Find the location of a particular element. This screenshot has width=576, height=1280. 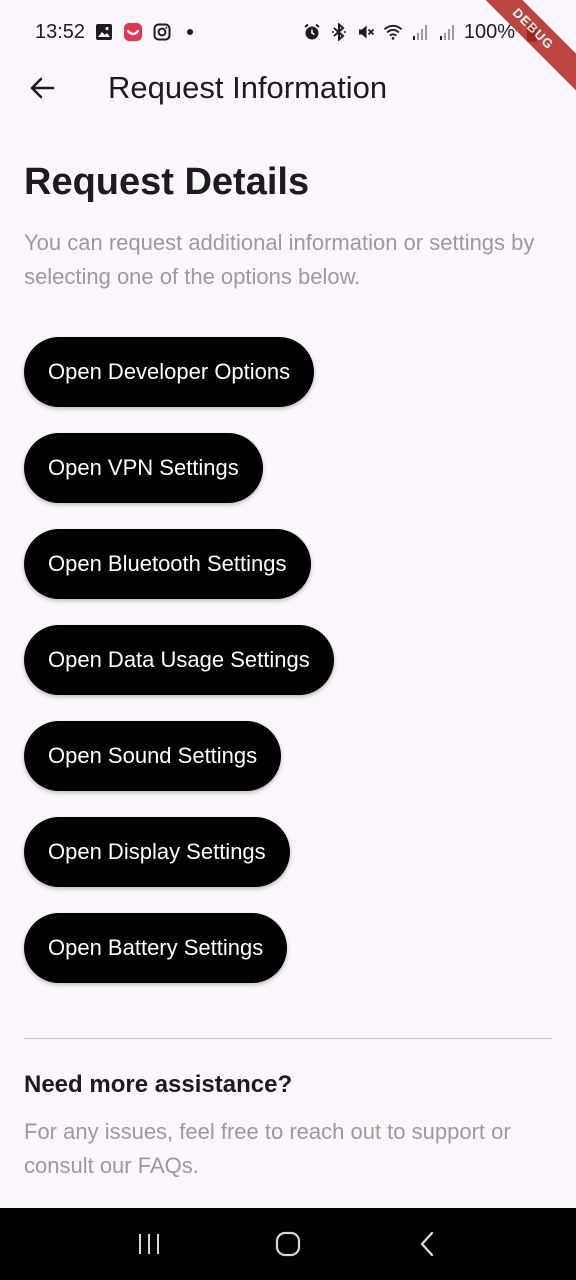

recents-icon is located at coordinates (149, 1244).